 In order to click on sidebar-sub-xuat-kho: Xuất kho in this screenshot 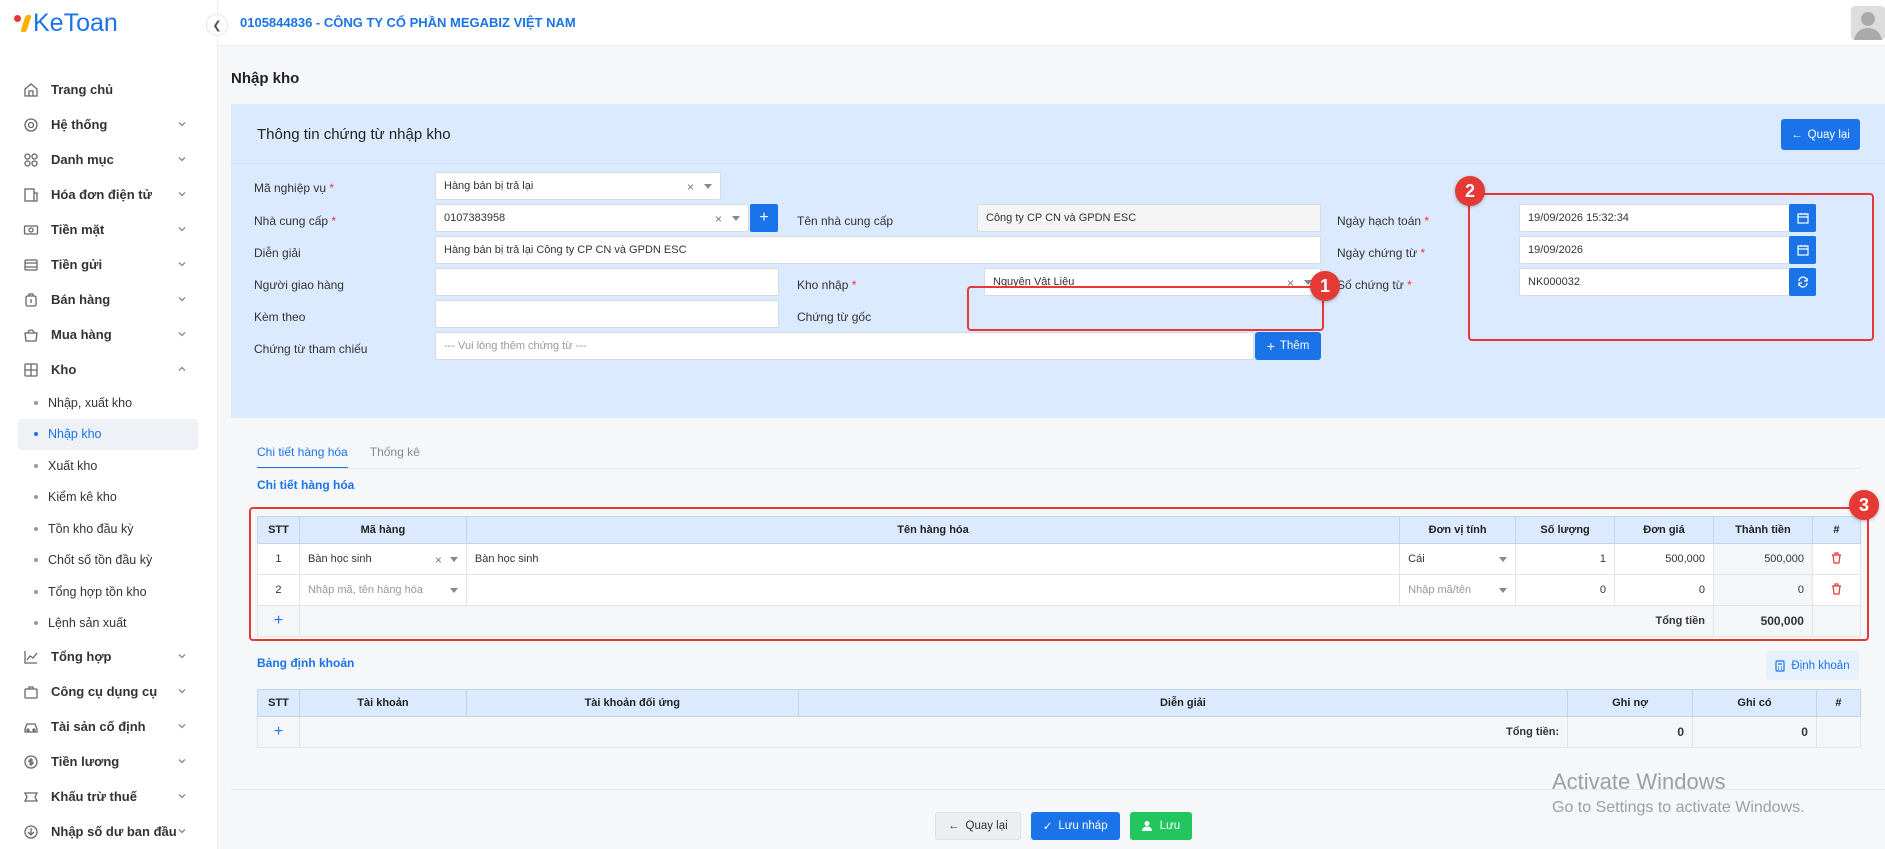, I will do `click(109, 466)`.